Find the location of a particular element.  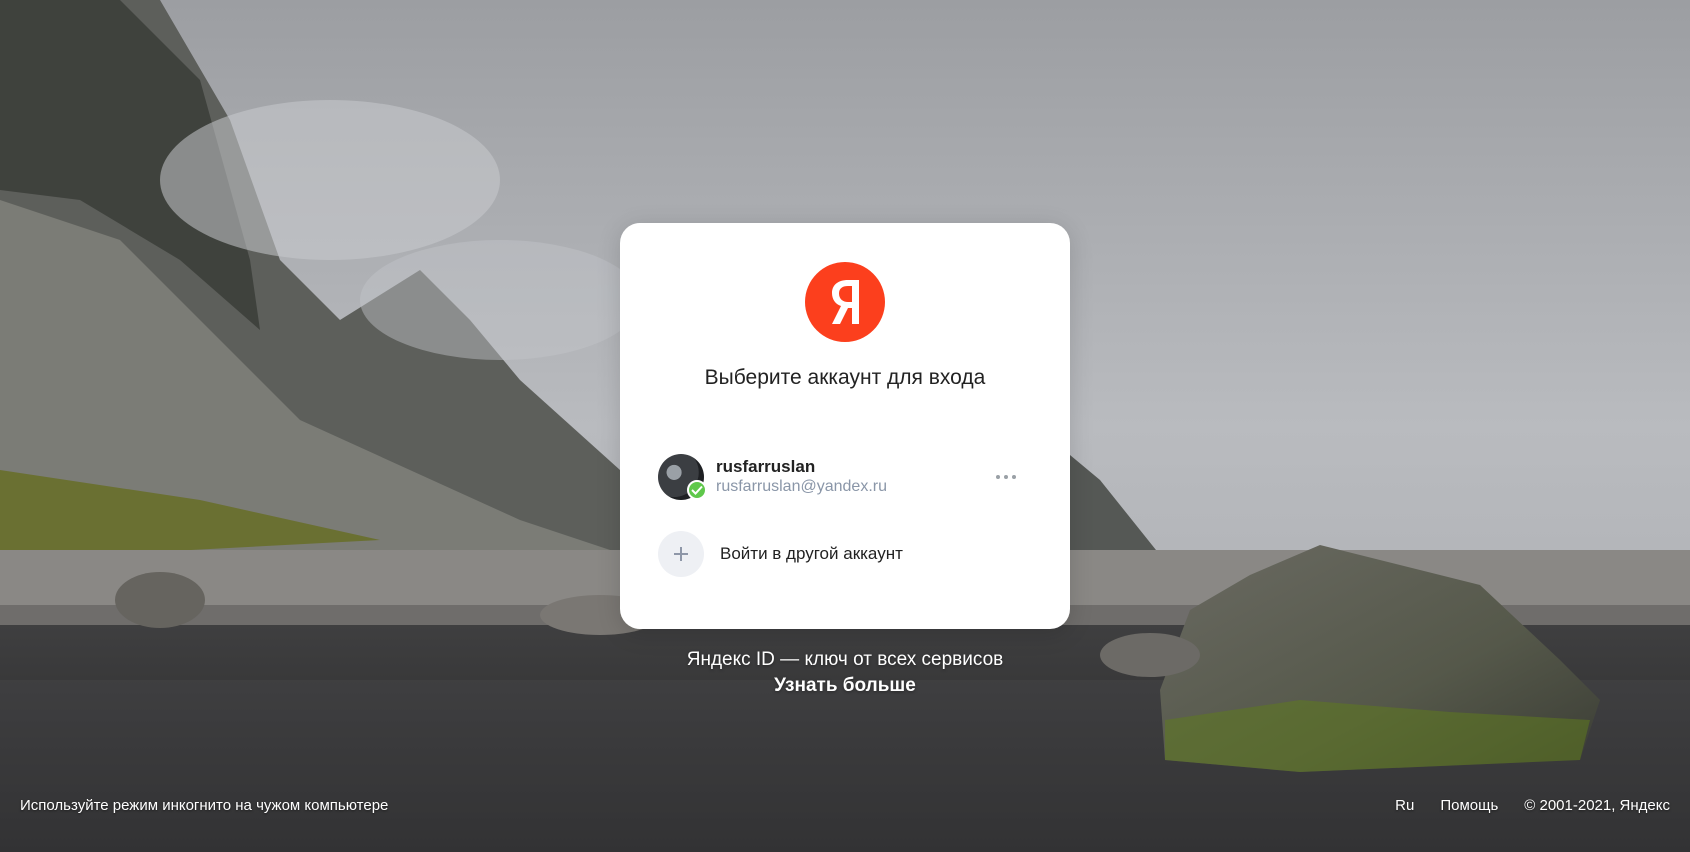

add-account-button: Войти в другой аккаунт is located at coordinates (845, 554).